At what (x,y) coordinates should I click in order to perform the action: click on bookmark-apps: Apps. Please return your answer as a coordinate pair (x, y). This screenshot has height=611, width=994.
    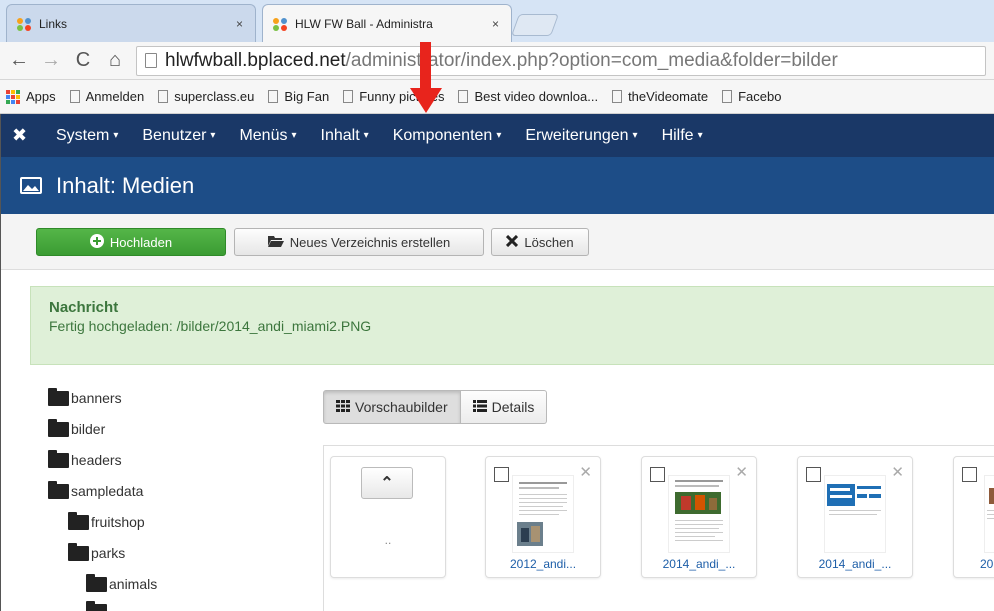
    Looking at the image, I should click on (31, 96).